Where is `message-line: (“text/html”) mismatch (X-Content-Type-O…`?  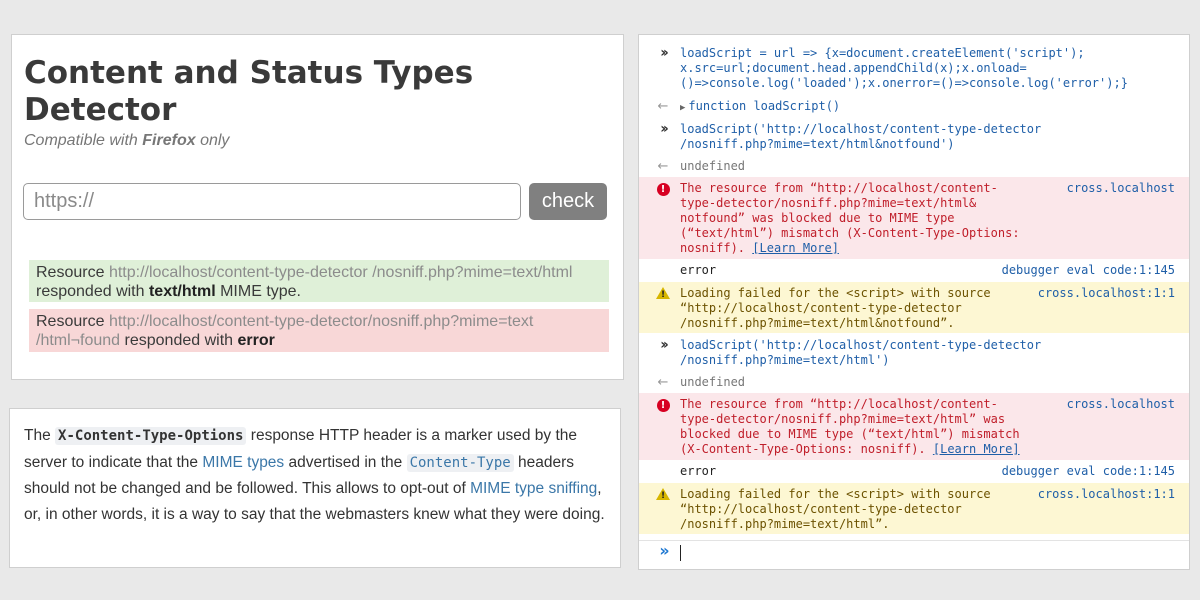
message-line: (“text/html”) mismatch (X-Content-Type-O… is located at coordinates (850, 233).